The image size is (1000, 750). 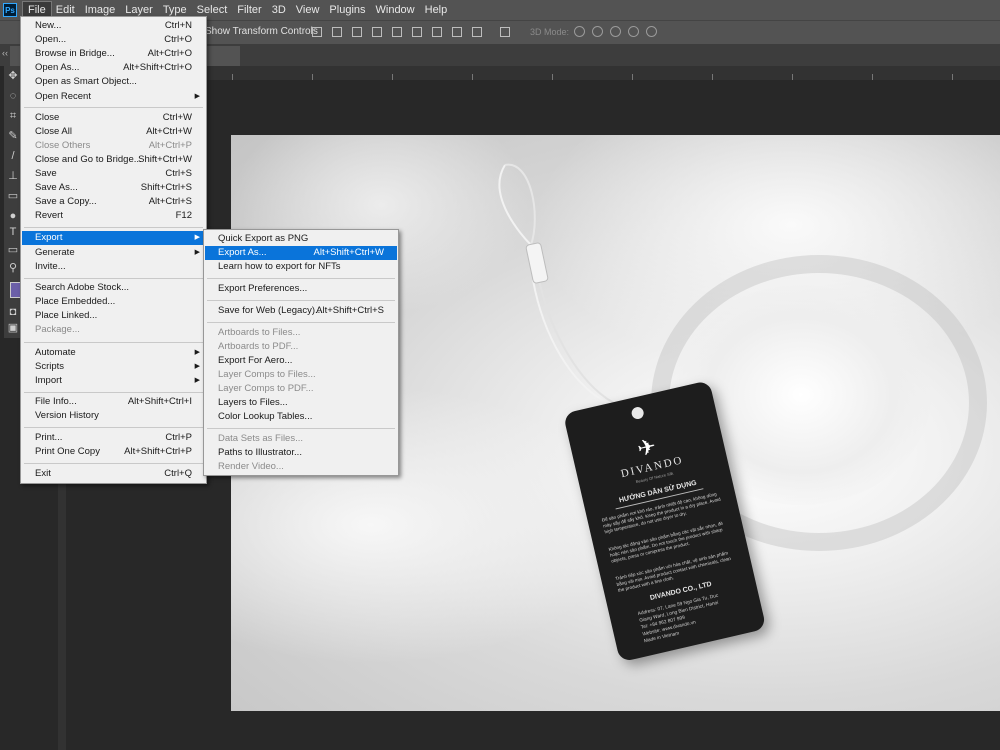 I want to click on menu-item-close: Close Ctrl+W, so click(x=113, y=118).